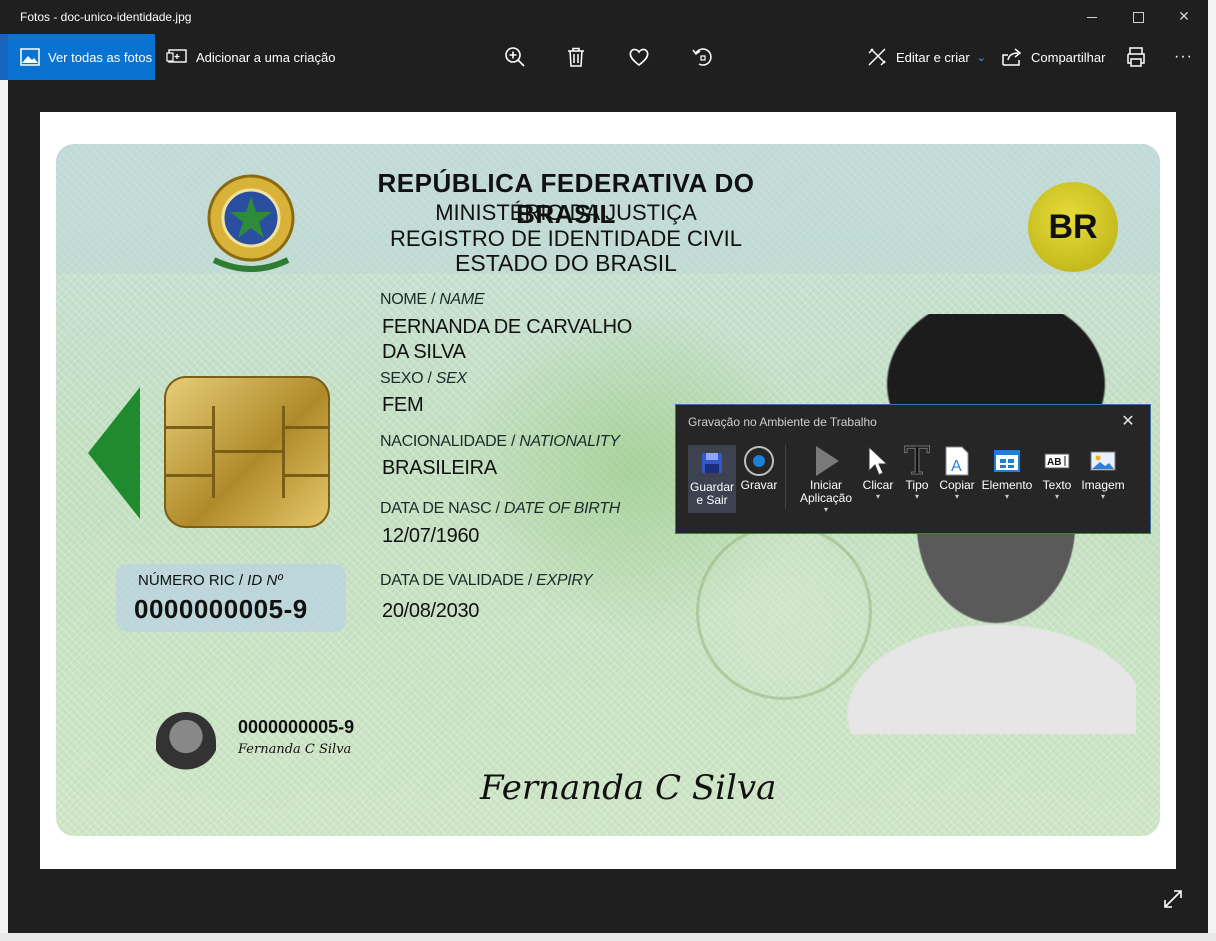 The image size is (1216, 941). I want to click on card-subtitle-state: ESTADO DO BRASIL, so click(566, 263).